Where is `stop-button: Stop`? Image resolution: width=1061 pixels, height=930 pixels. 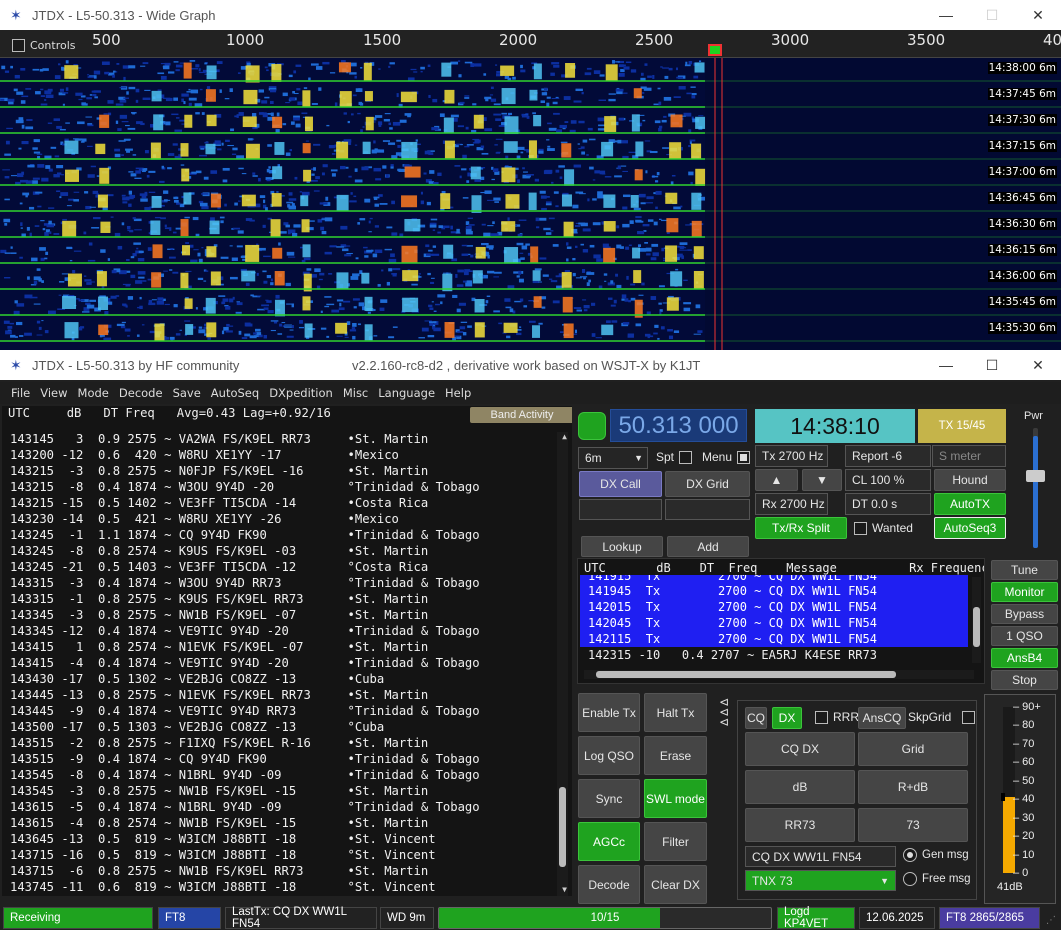
stop-button: Stop is located at coordinates (1024, 680).